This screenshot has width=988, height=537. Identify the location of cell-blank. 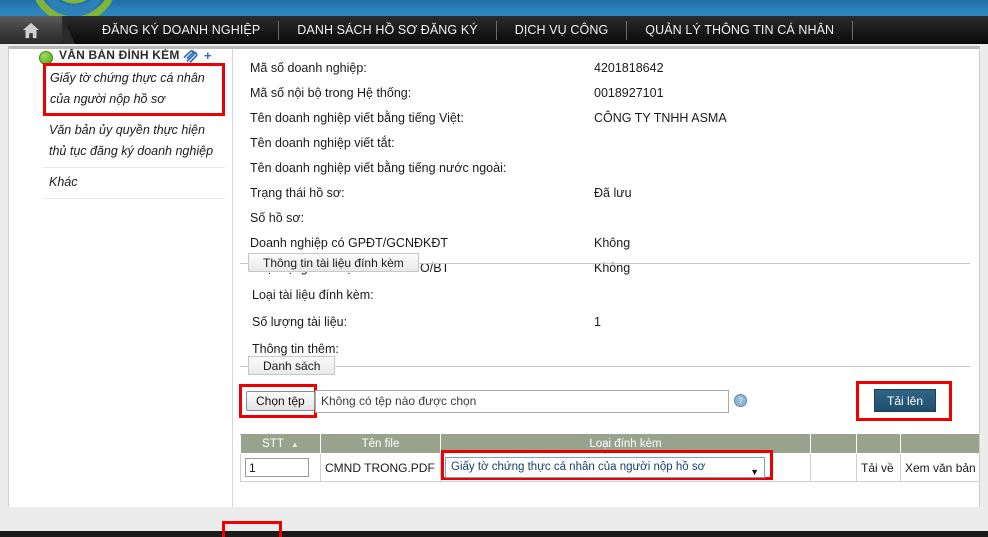
(833, 467).